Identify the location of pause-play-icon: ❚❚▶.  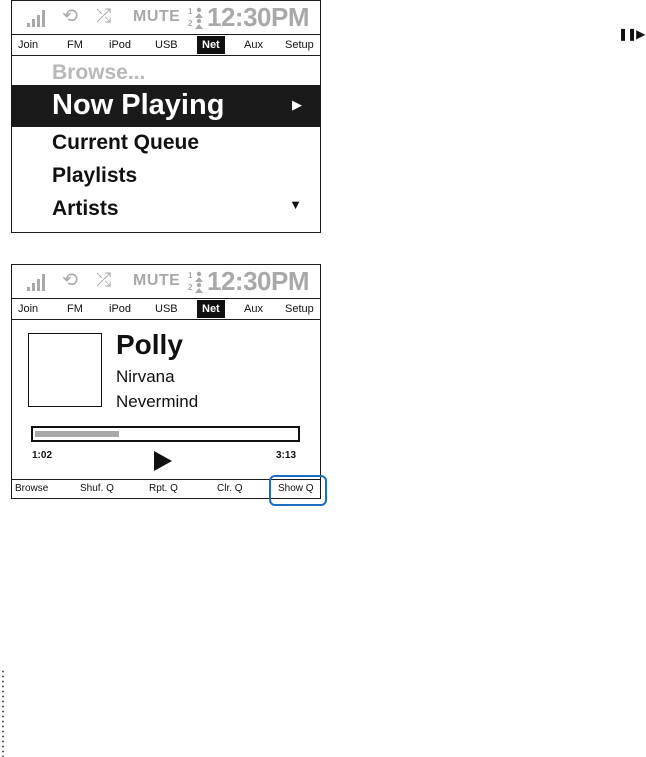
(631, 34).